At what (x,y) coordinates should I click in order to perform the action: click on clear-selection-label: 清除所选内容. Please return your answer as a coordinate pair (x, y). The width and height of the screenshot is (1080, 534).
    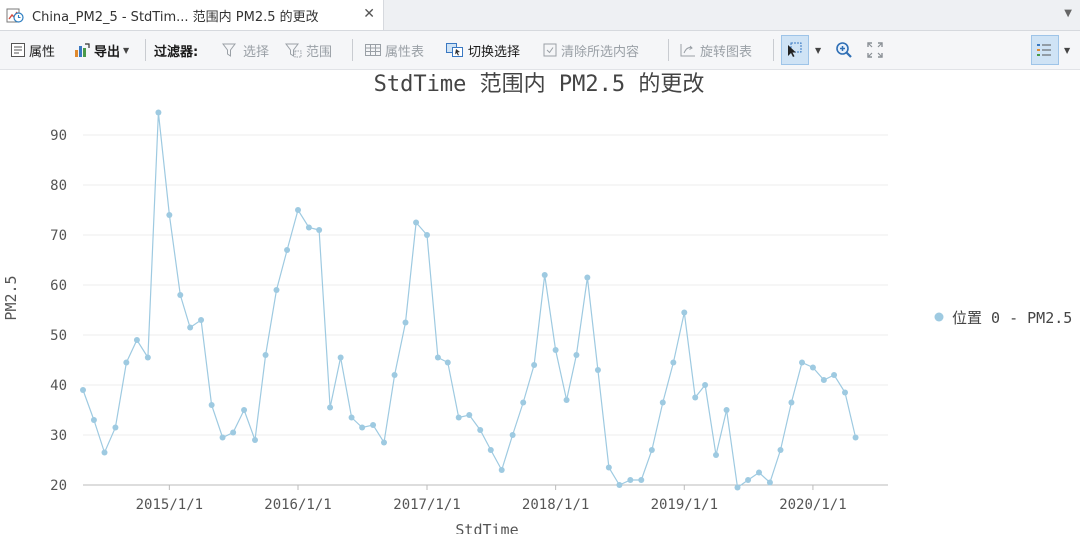
    Looking at the image, I should click on (600, 52).